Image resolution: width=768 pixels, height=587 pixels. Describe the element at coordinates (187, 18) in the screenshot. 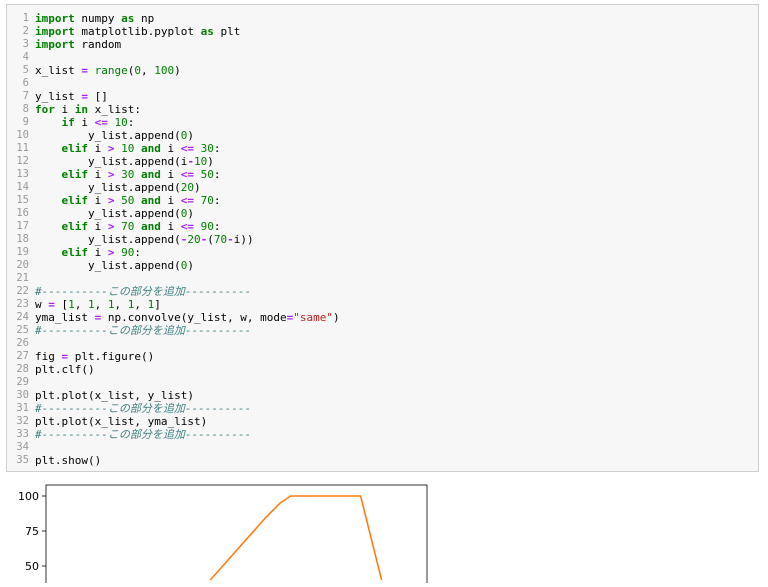

I see `code-line: import numpy as np` at that location.